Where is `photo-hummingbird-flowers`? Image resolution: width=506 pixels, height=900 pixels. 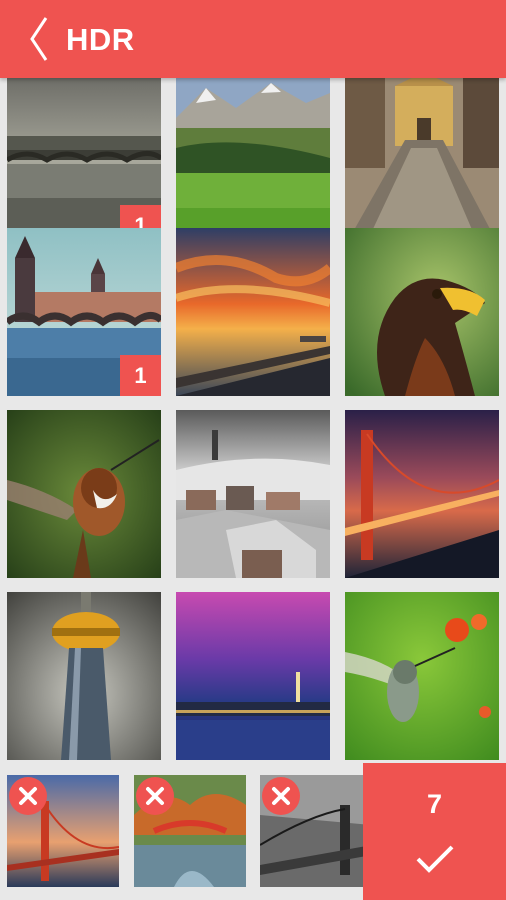
photo-hummingbird-flowers is located at coordinates (422, 676).